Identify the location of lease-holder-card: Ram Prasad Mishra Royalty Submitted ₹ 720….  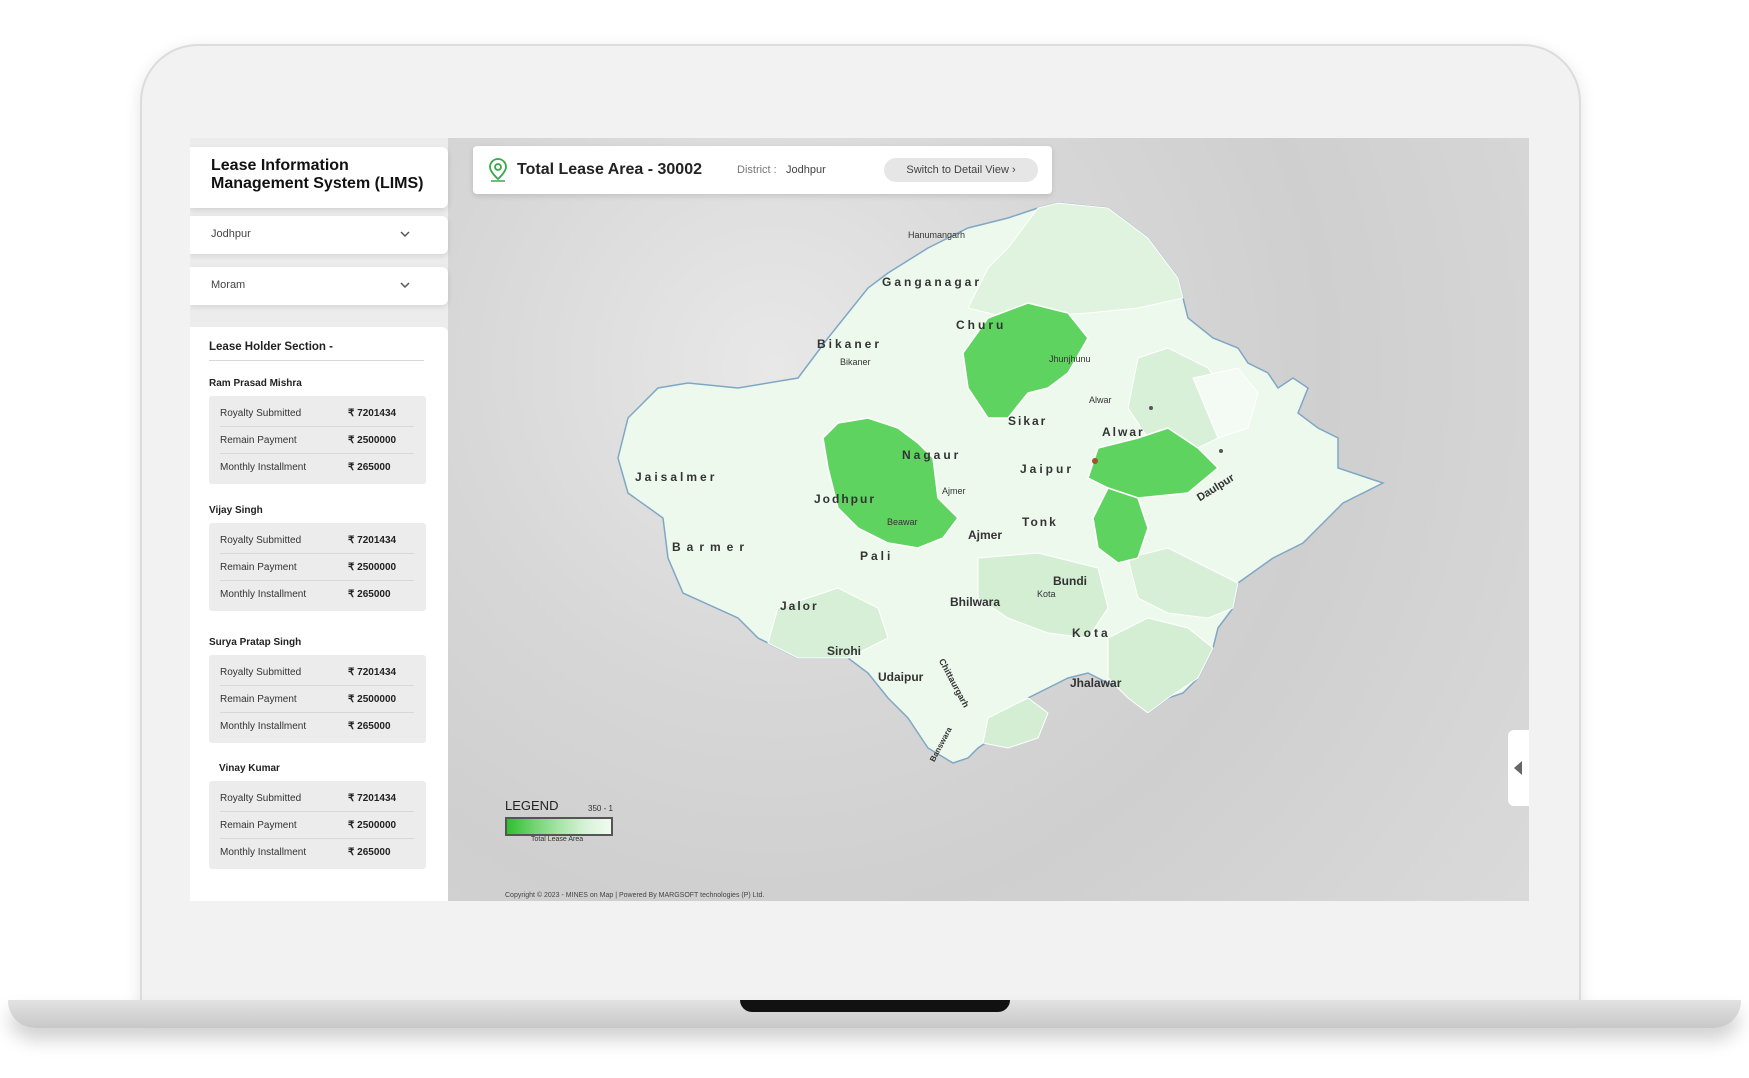
(317, 431).